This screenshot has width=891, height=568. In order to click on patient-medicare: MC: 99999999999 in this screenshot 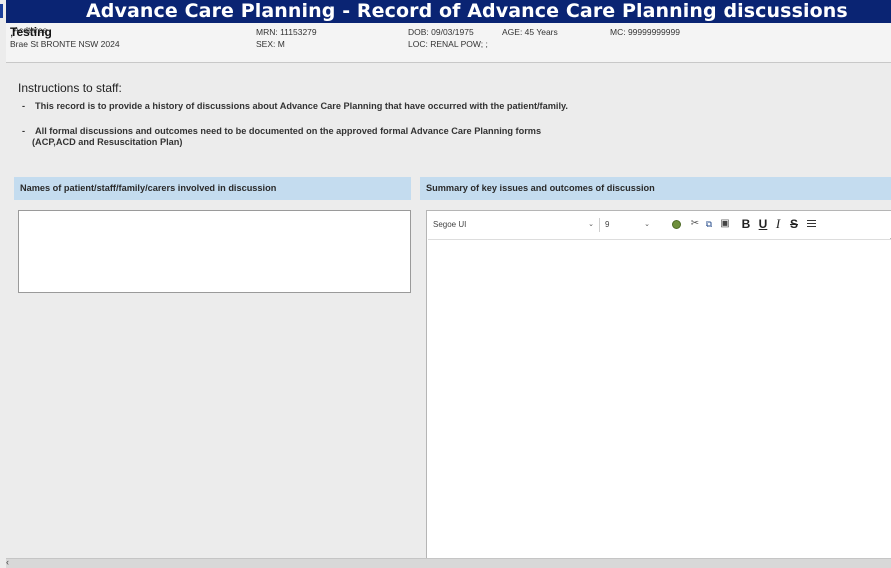, I will do `click(645, 32)`.